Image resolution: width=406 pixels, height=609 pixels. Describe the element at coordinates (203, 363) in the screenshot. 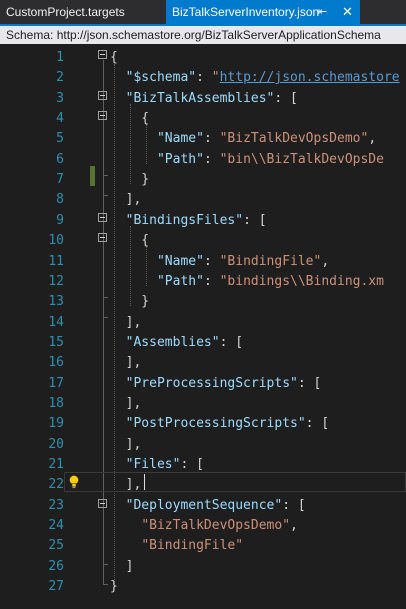

I see `code-line: 16 ],` at that location.